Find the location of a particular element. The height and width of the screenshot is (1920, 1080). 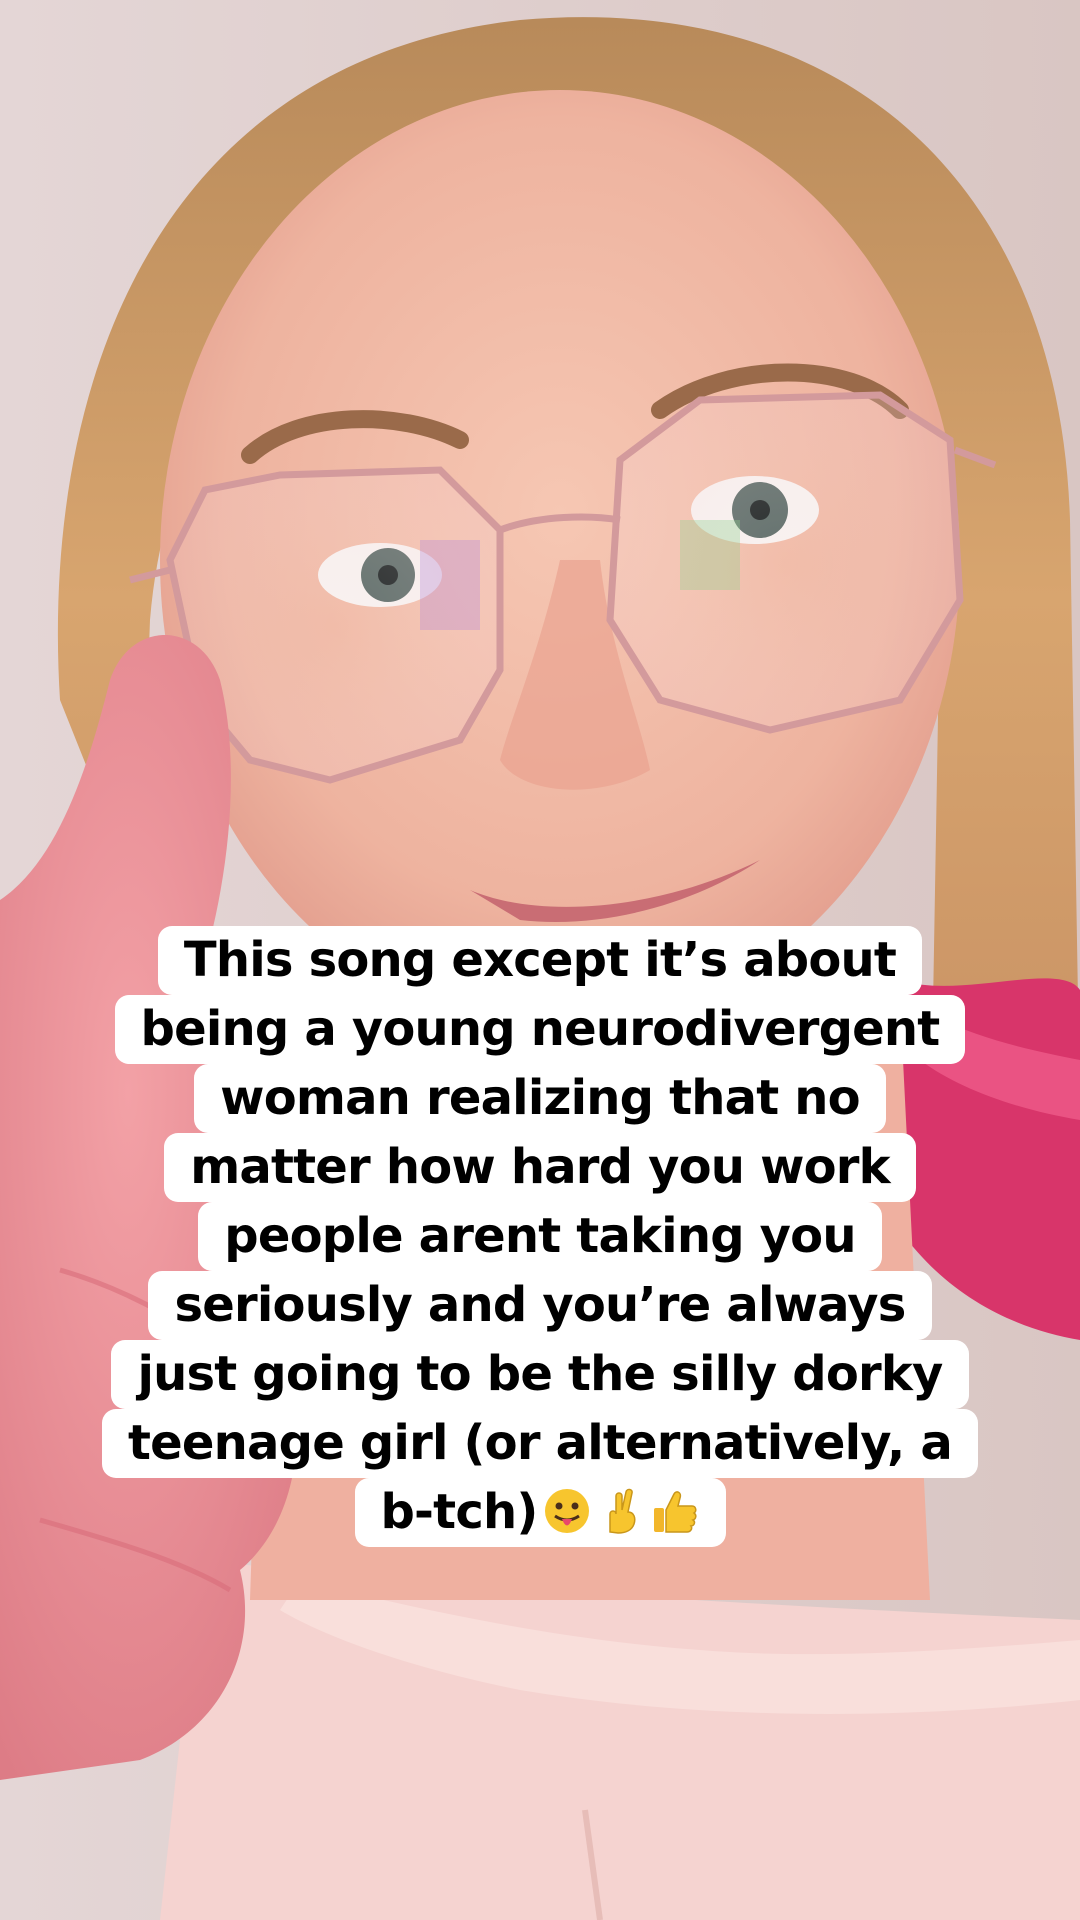

caption-line-7: just going to be the silly dorky is located at coordinates (540, 1374).